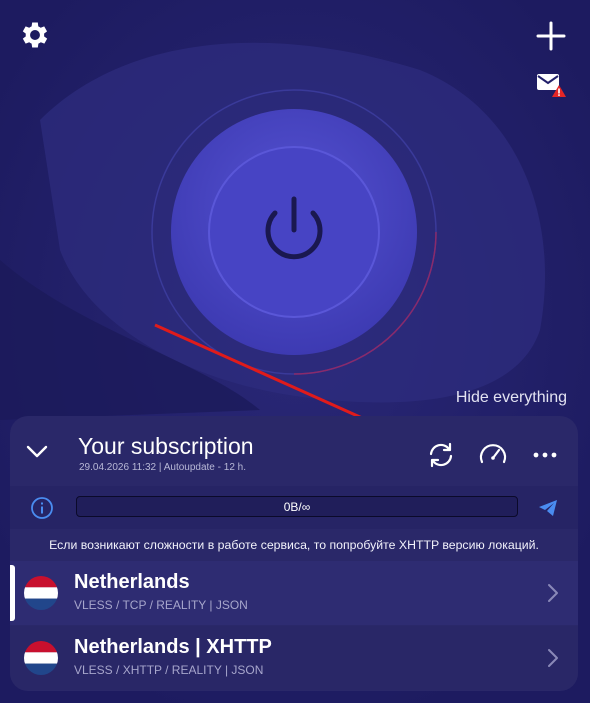 The width and height of the screenshot is (590, 703). What do you see at coordinates (161, 605) in the screenshot?
I see `server-protocol: VLESS / TCP / REALITY | JSON` at bounding box center [161, 605].